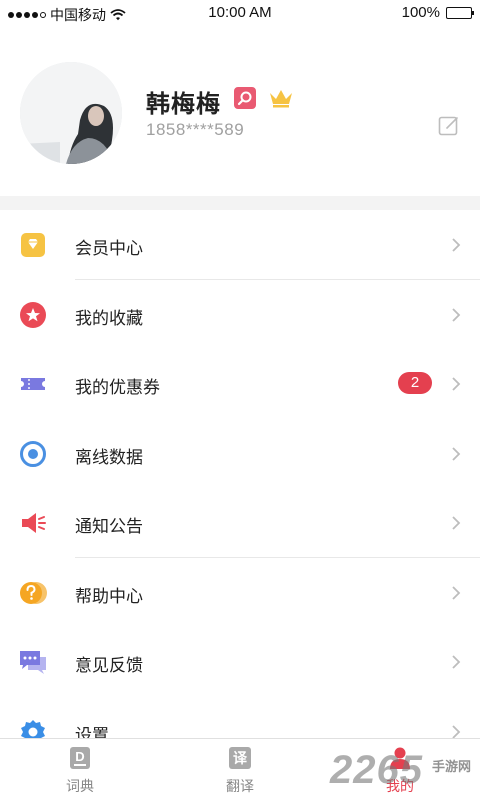 This screenshot has height=801, width=480. Describe the element at coordinates (240, 384) in the screenshot. I see `menu-item-coupons: 我的优惠券 2` at that location.